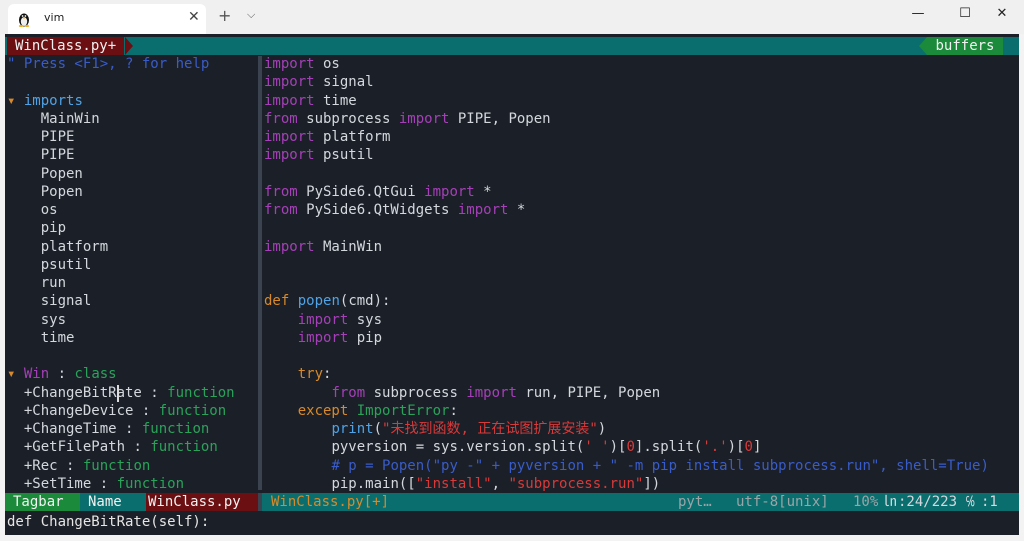 The width and height of the screenshot is (1024, 541). I want to click on code-line: from PySide6.QtWidgets import *, so click(394, 210).